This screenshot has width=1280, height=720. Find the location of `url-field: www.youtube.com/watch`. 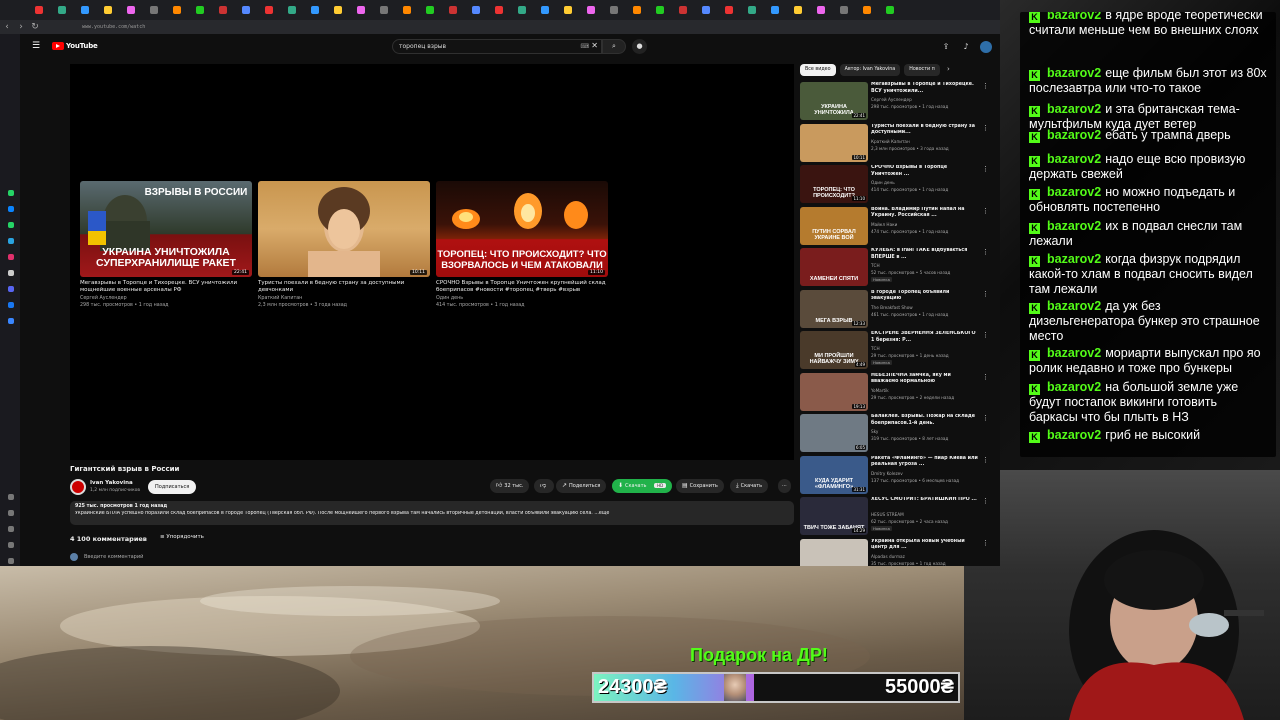

url-field: www.youtube.com/watch is located at coordinates (113, 27).